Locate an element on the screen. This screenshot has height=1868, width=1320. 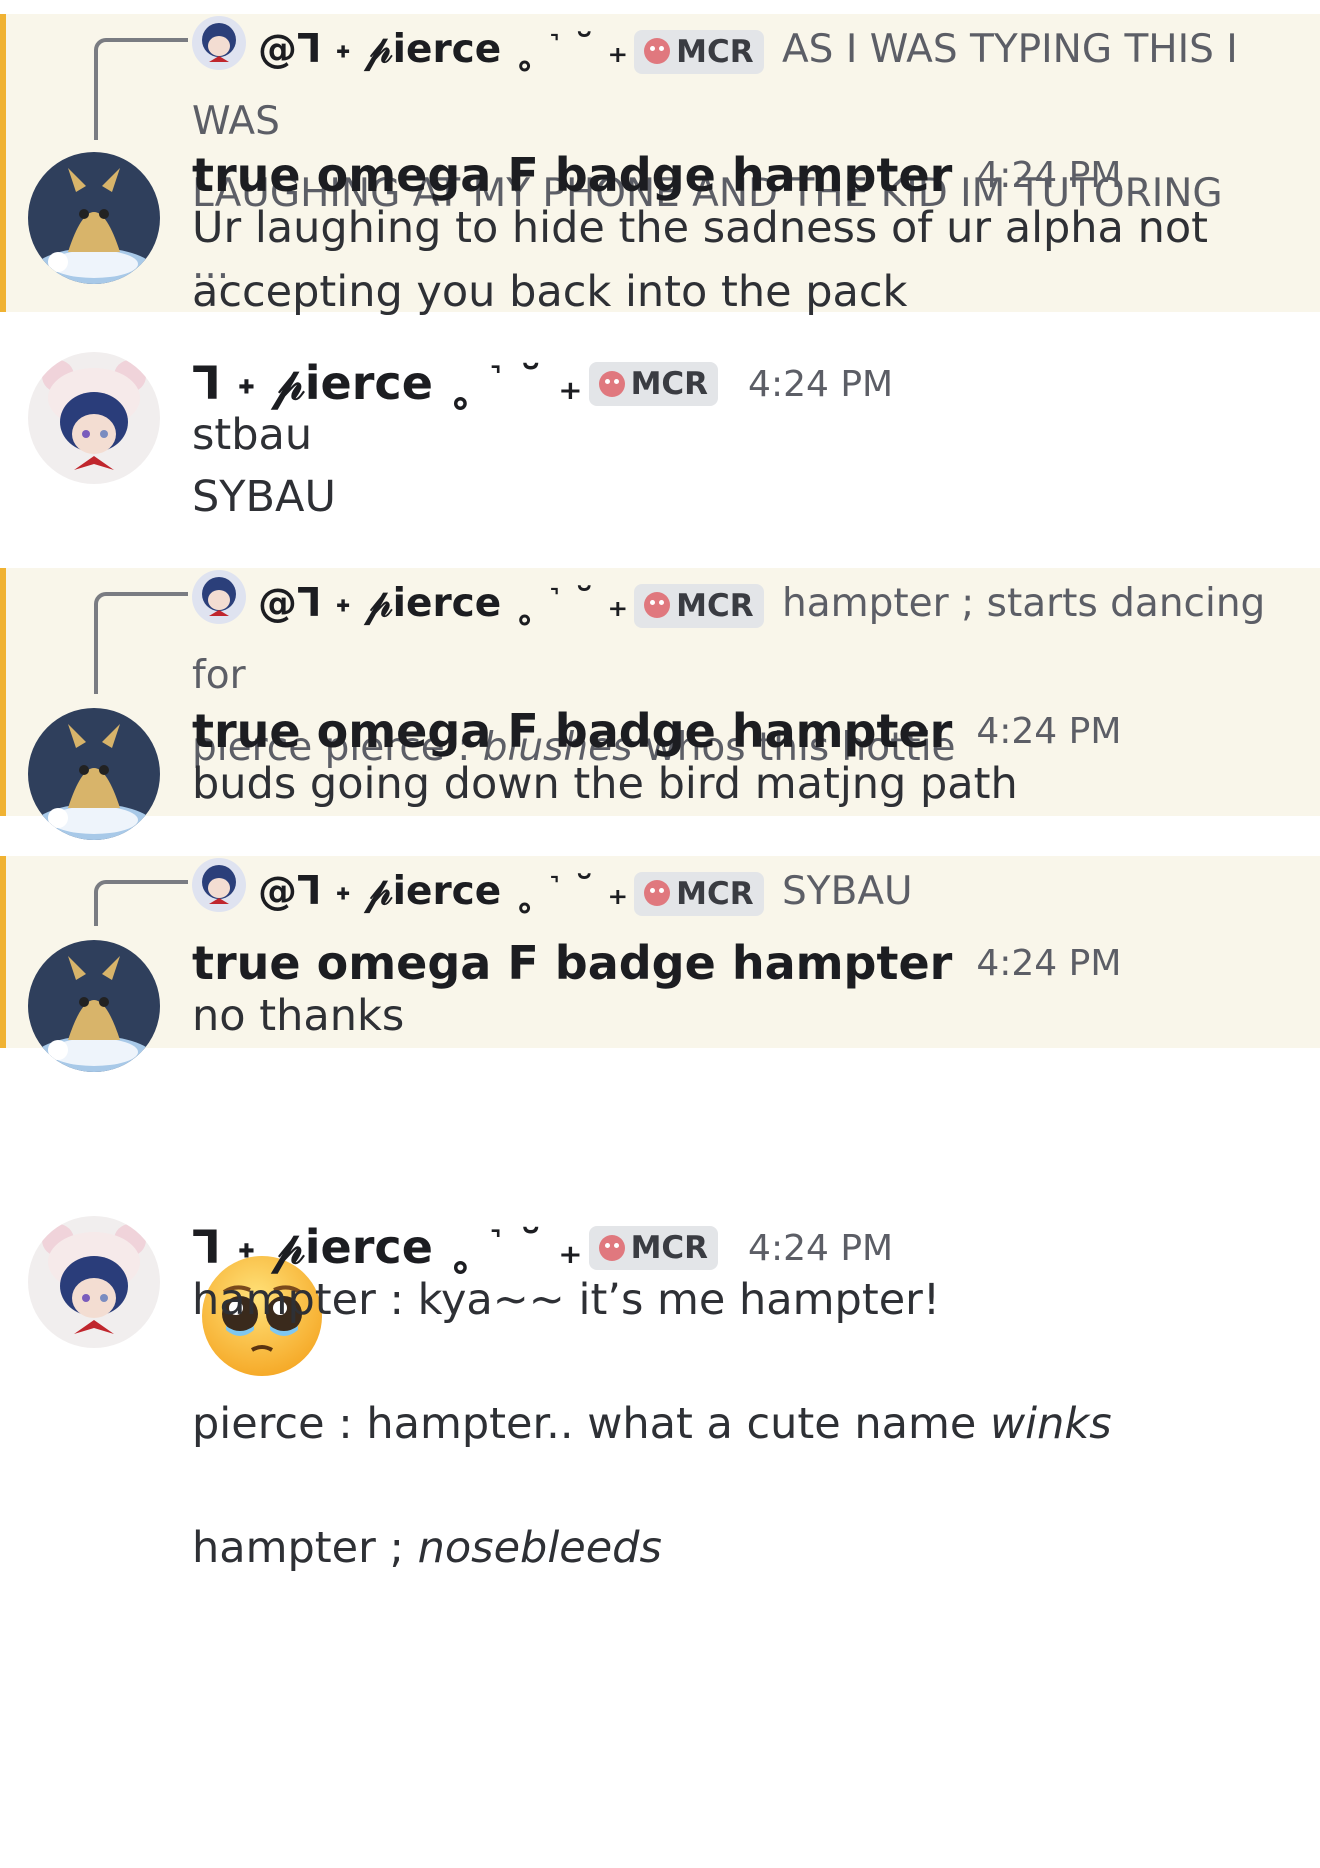
reply-preview: @ᒣ ˖ 𝓅ierce ˳ ˺ ˘ ₊ MCR SYBAU is located at coordinates (732, 892).